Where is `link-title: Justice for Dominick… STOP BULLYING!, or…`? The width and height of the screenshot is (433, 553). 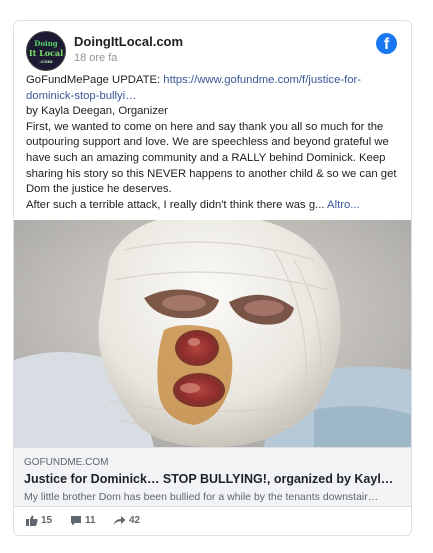
link-title: Justice for Dominick… STOP BULLYING!, or… is located at coordinates (213, 479).